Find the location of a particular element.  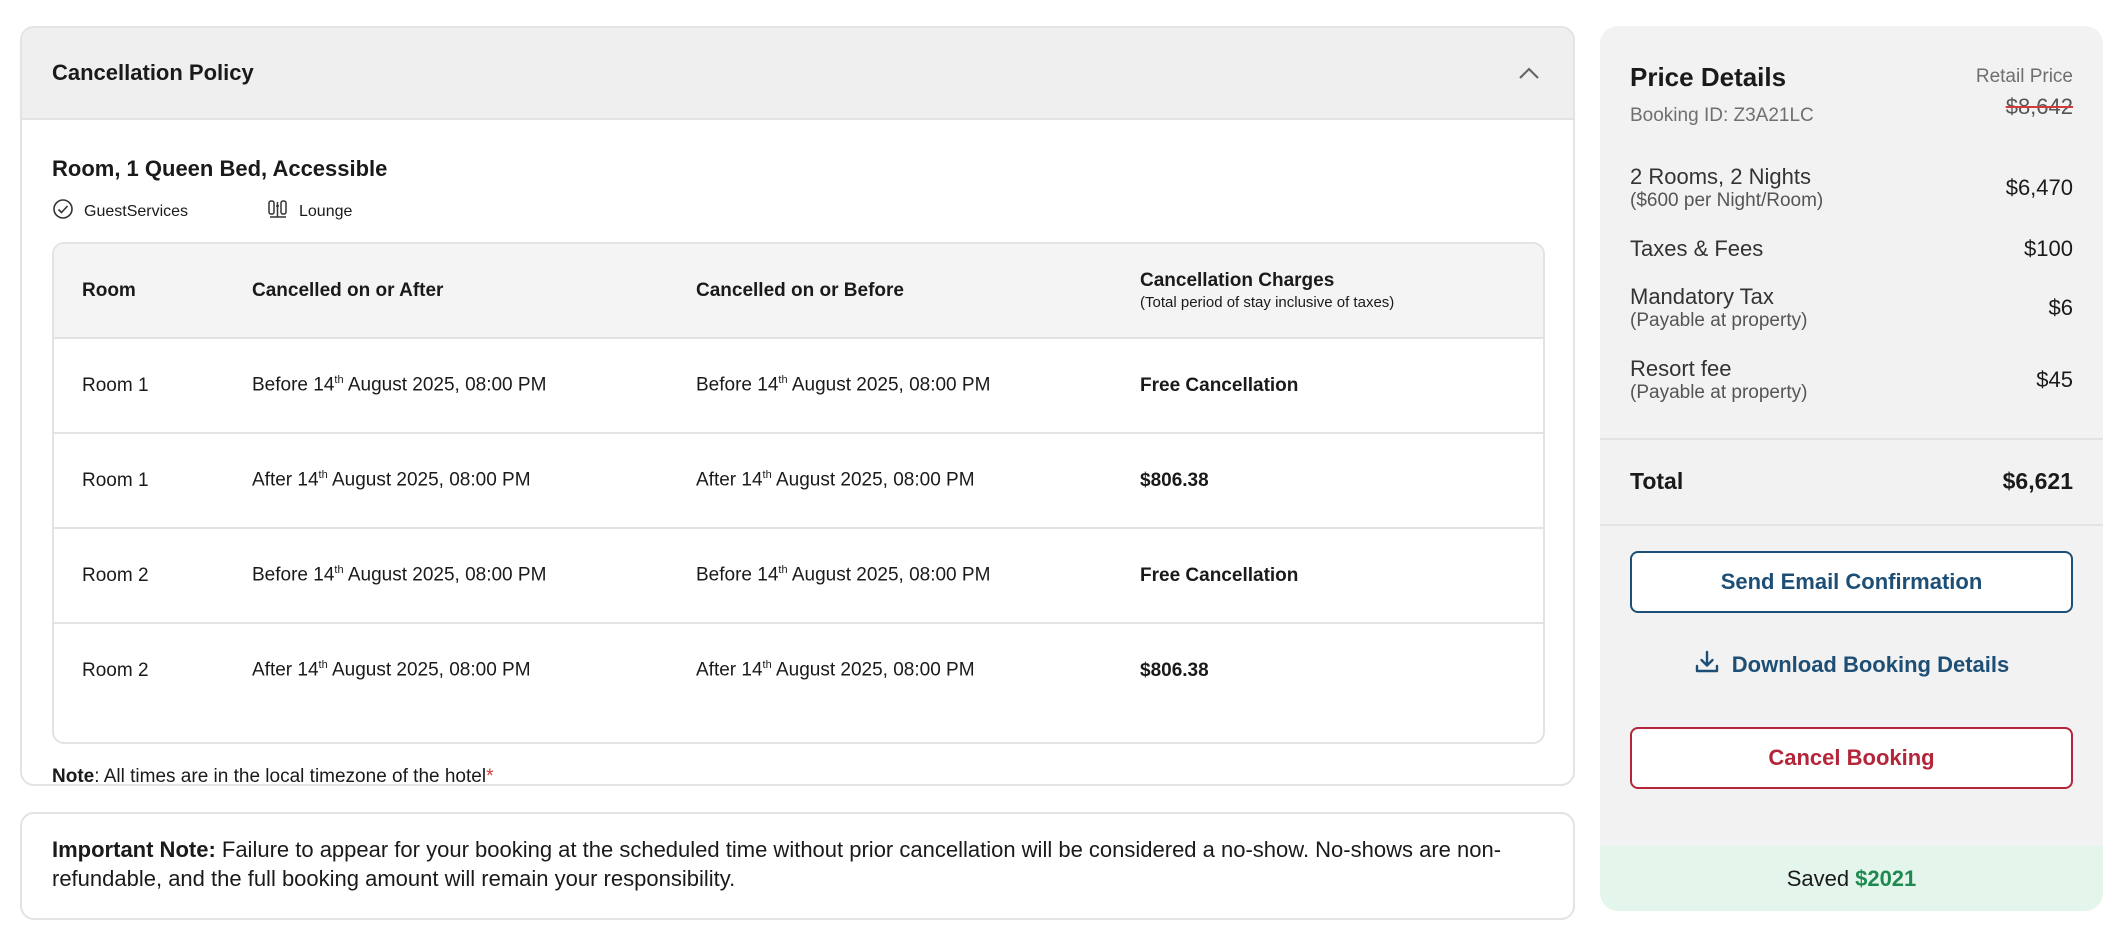

price-line-resort-fee: Resort fee (Payable at property) $45 is located at coordinates (1851, 380).